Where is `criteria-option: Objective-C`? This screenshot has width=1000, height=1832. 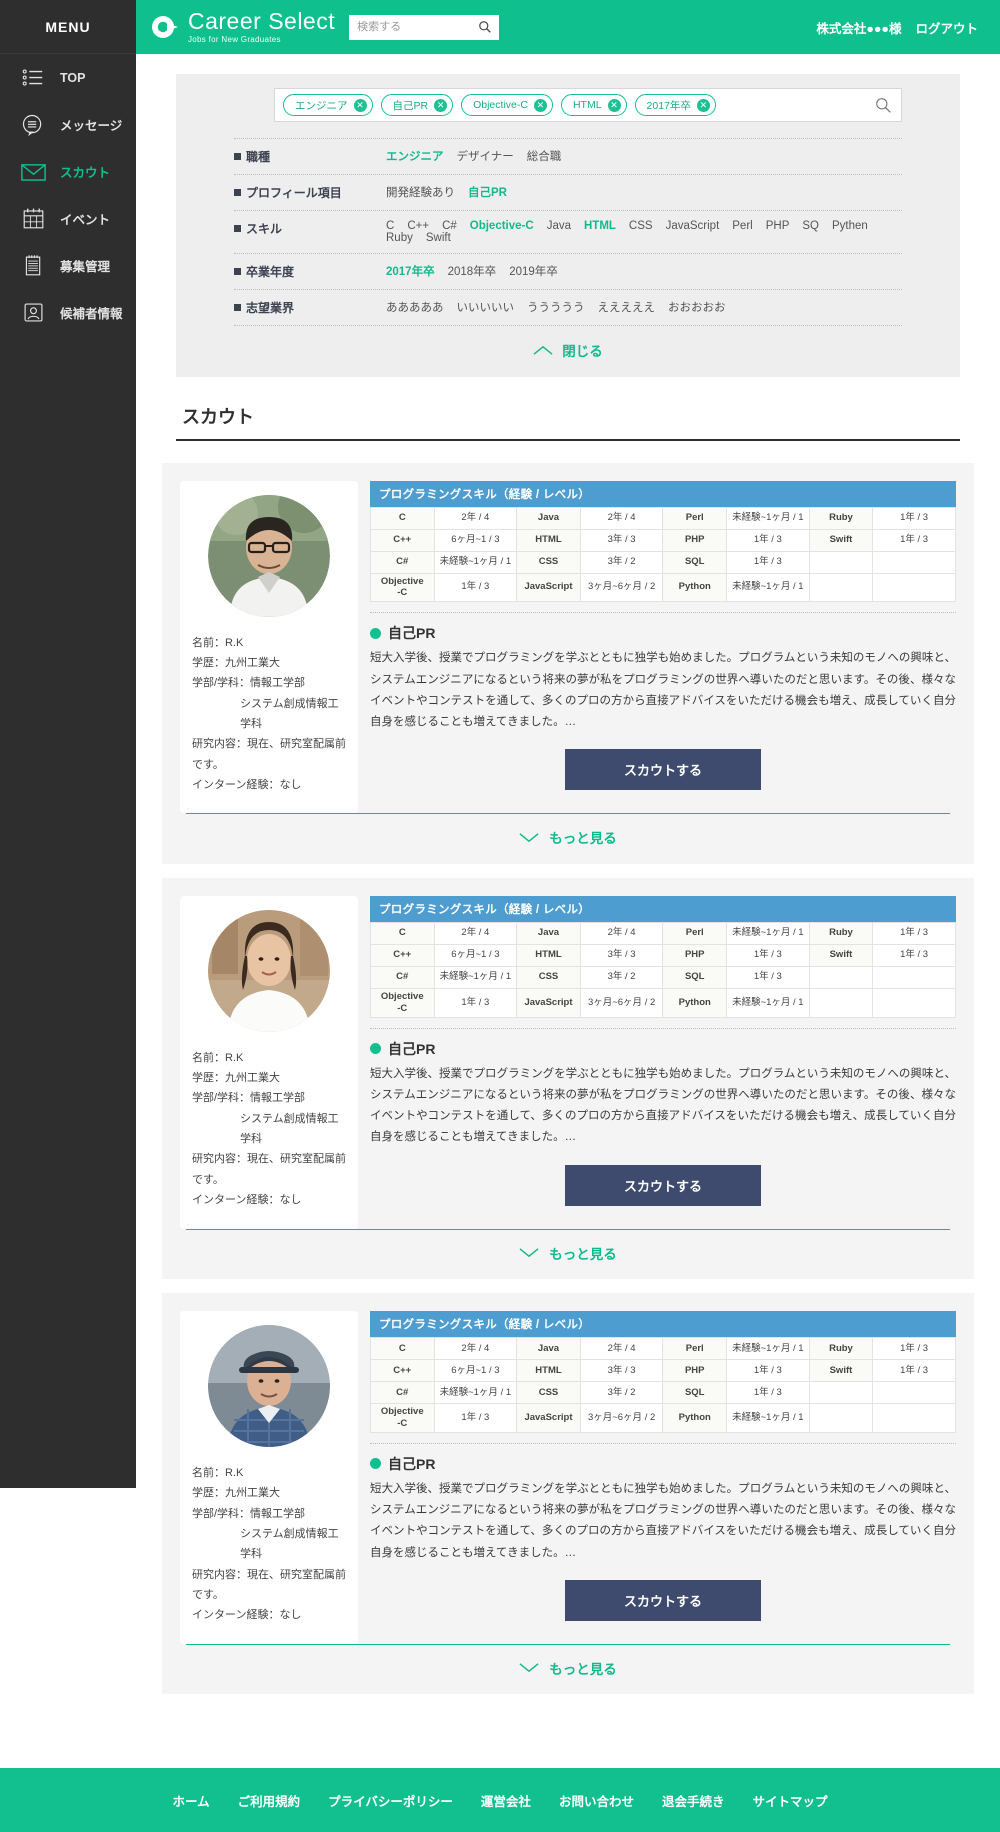 criteria-option: Objective-C is located at coordinates (502, 226).